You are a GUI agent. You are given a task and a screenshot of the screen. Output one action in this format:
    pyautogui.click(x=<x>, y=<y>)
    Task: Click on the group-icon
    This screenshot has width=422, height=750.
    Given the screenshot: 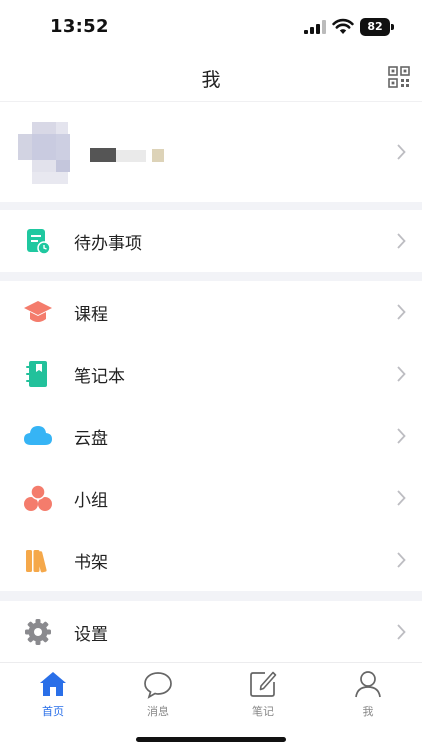 What is the action you would take?
    pyautogui.click(x=38, y=497)
    